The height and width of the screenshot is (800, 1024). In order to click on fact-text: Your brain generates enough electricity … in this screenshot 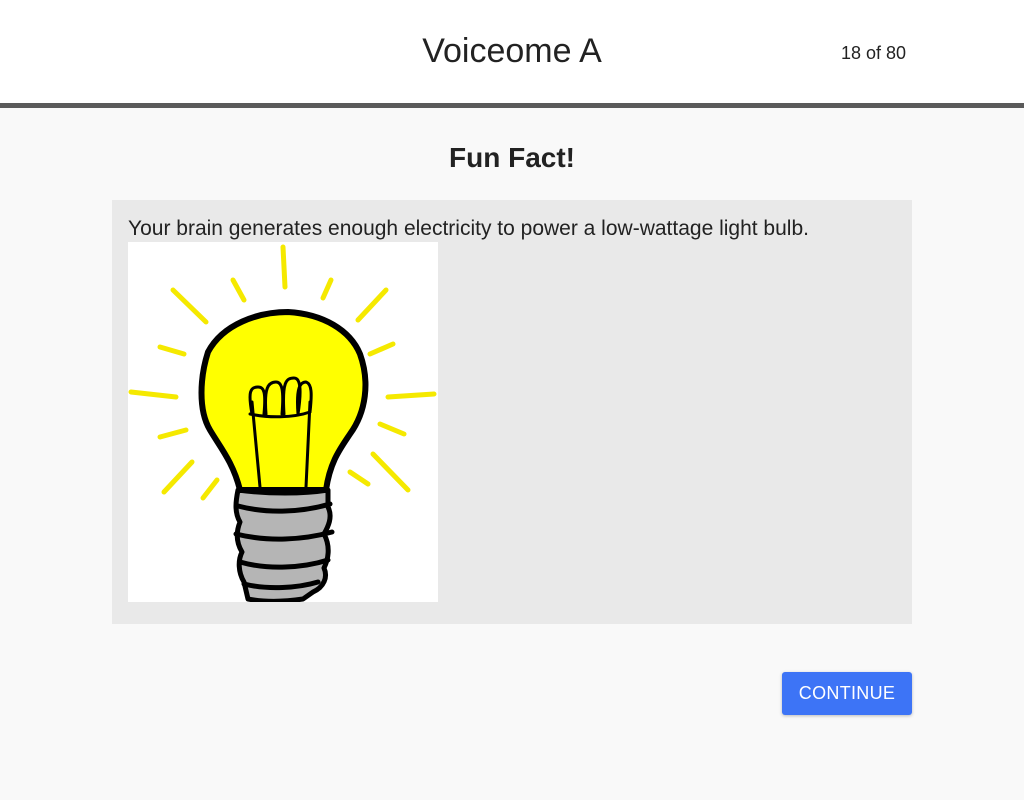, I will do `click(468, 228)`.